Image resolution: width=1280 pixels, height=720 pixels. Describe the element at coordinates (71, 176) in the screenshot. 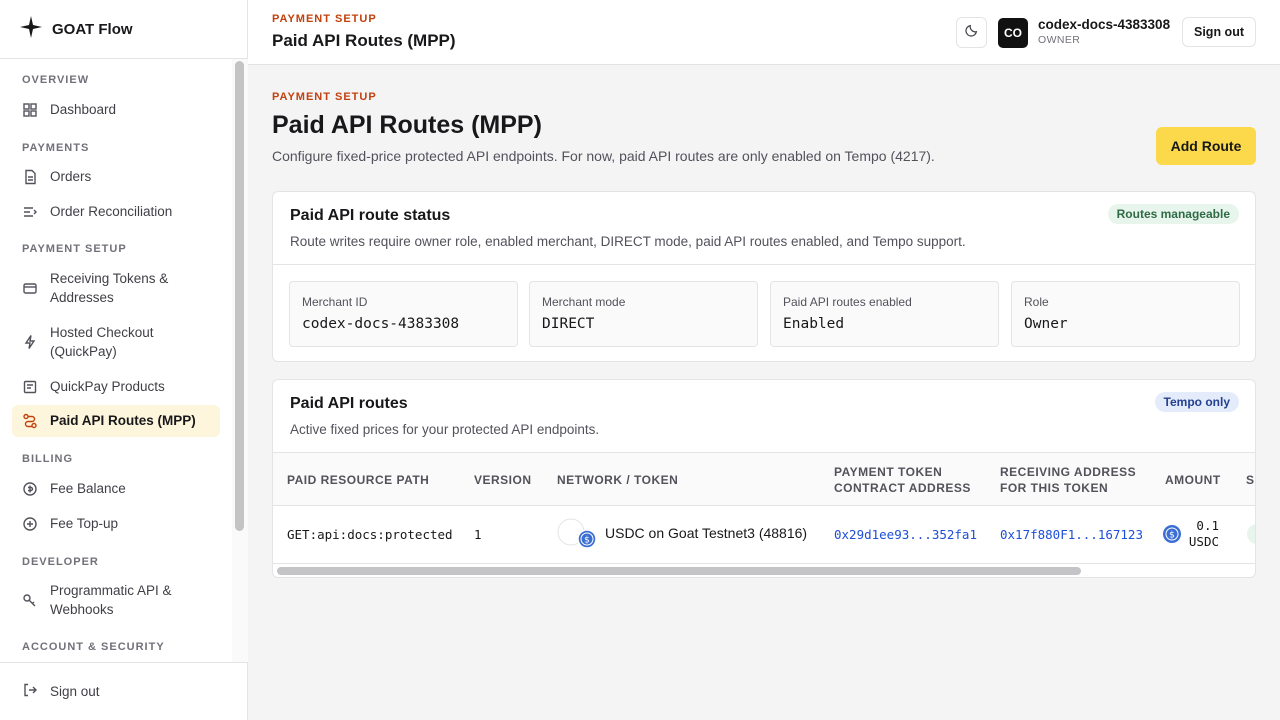

I see `sidebar-item-label: Orders` at that location.